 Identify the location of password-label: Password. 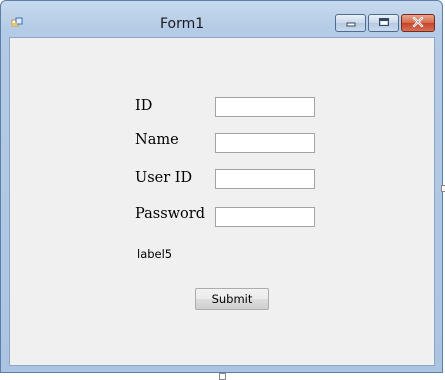
(170, 214).